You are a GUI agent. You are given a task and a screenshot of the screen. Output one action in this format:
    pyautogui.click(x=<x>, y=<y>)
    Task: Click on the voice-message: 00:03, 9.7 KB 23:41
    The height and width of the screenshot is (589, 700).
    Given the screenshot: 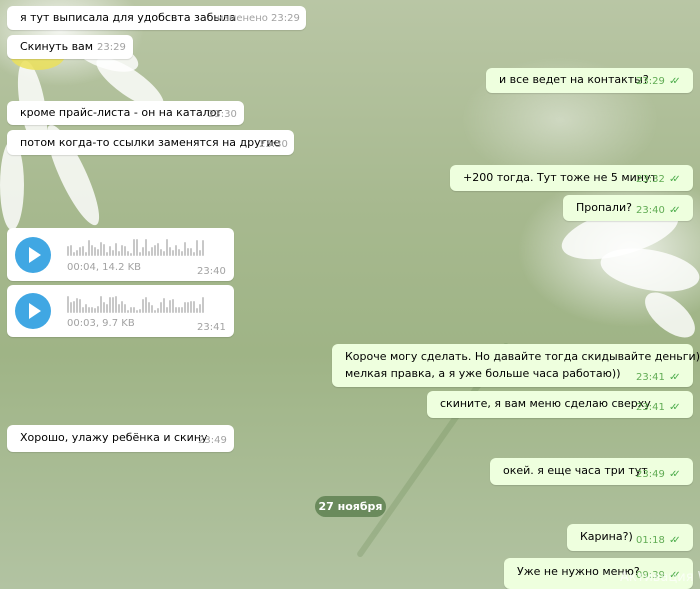 What is the action you would take?
    pyautogui.click(x=120, y=311)
    